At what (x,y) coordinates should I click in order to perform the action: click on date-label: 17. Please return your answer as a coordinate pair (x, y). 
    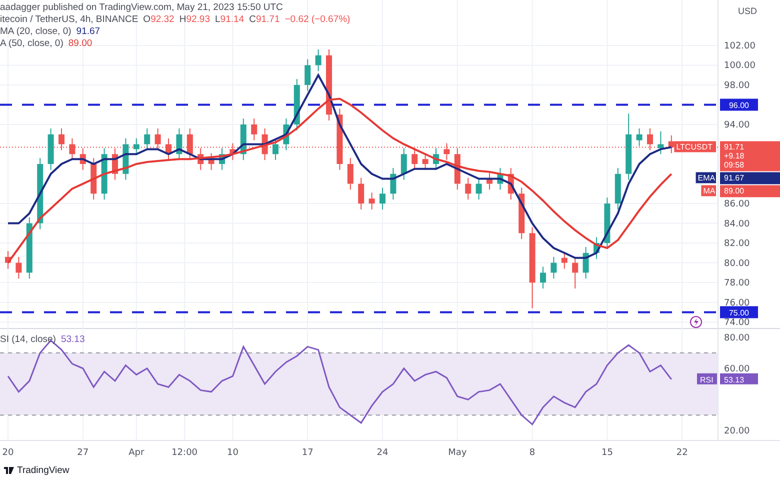
    Looking at the image, I should click on (308, 453).